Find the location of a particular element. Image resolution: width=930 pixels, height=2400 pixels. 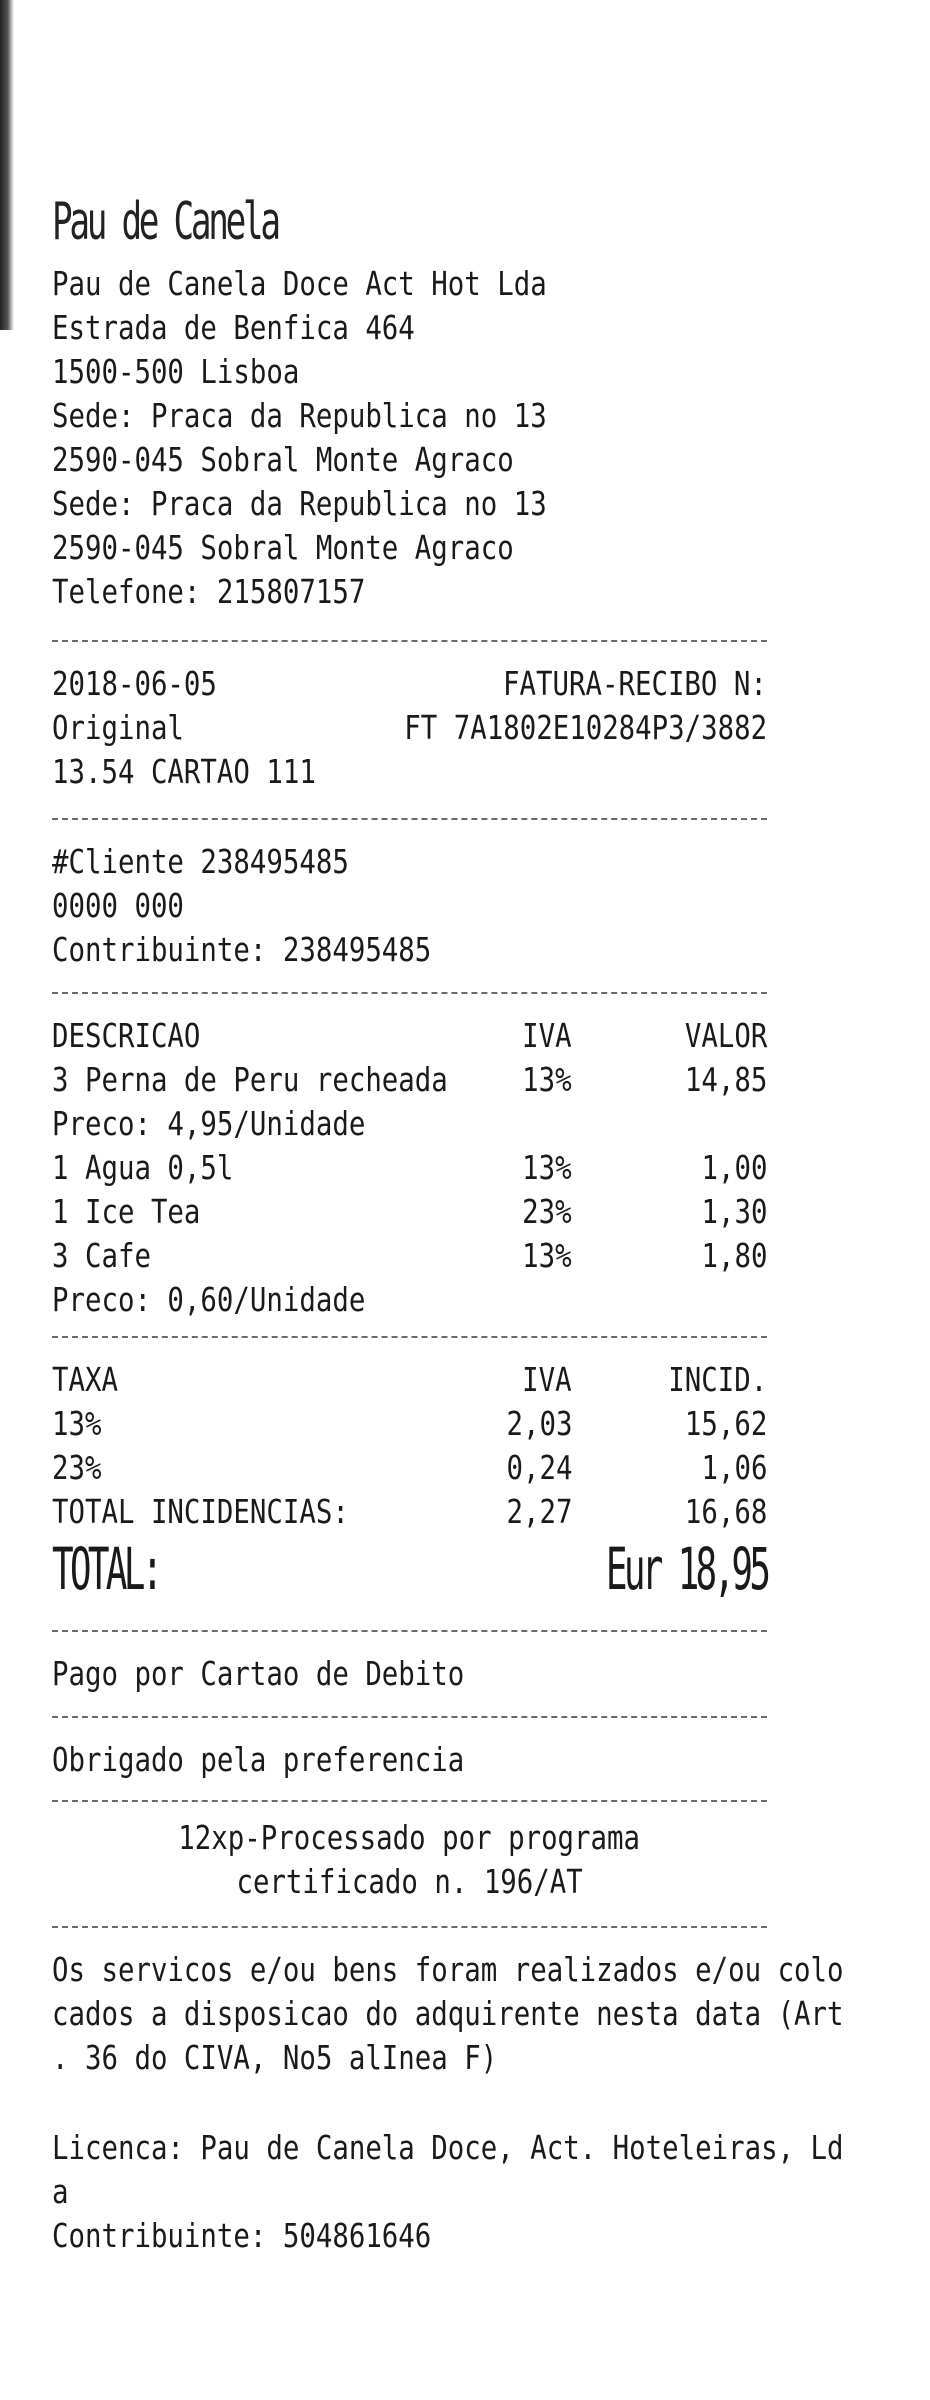

tax-vat: 0,24 is located at coordinates (539, 1467).